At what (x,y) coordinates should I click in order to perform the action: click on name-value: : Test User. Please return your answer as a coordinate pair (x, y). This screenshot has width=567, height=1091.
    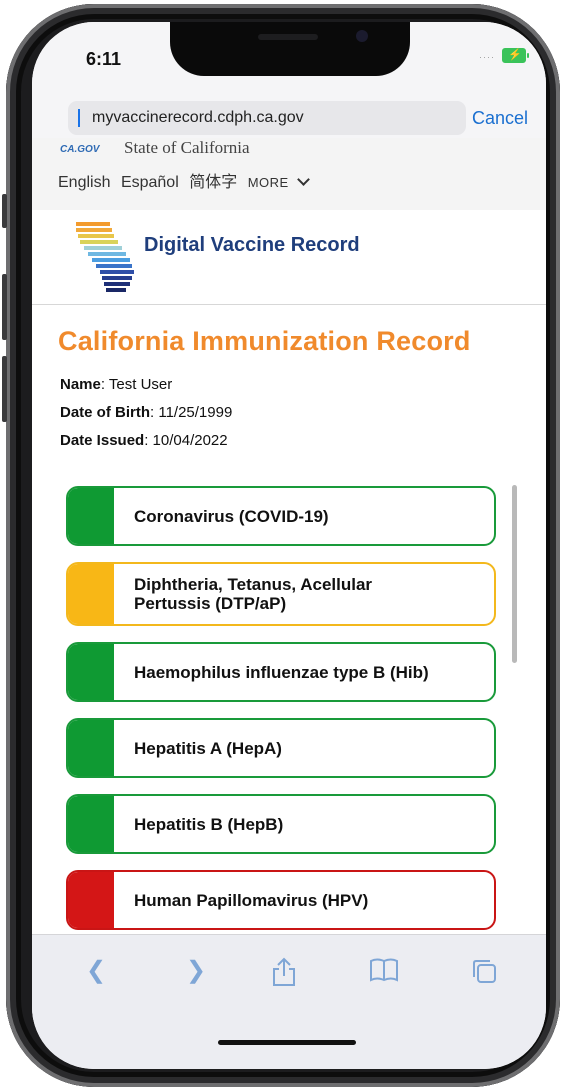
    Looking at the image, I should click on (136, 384).